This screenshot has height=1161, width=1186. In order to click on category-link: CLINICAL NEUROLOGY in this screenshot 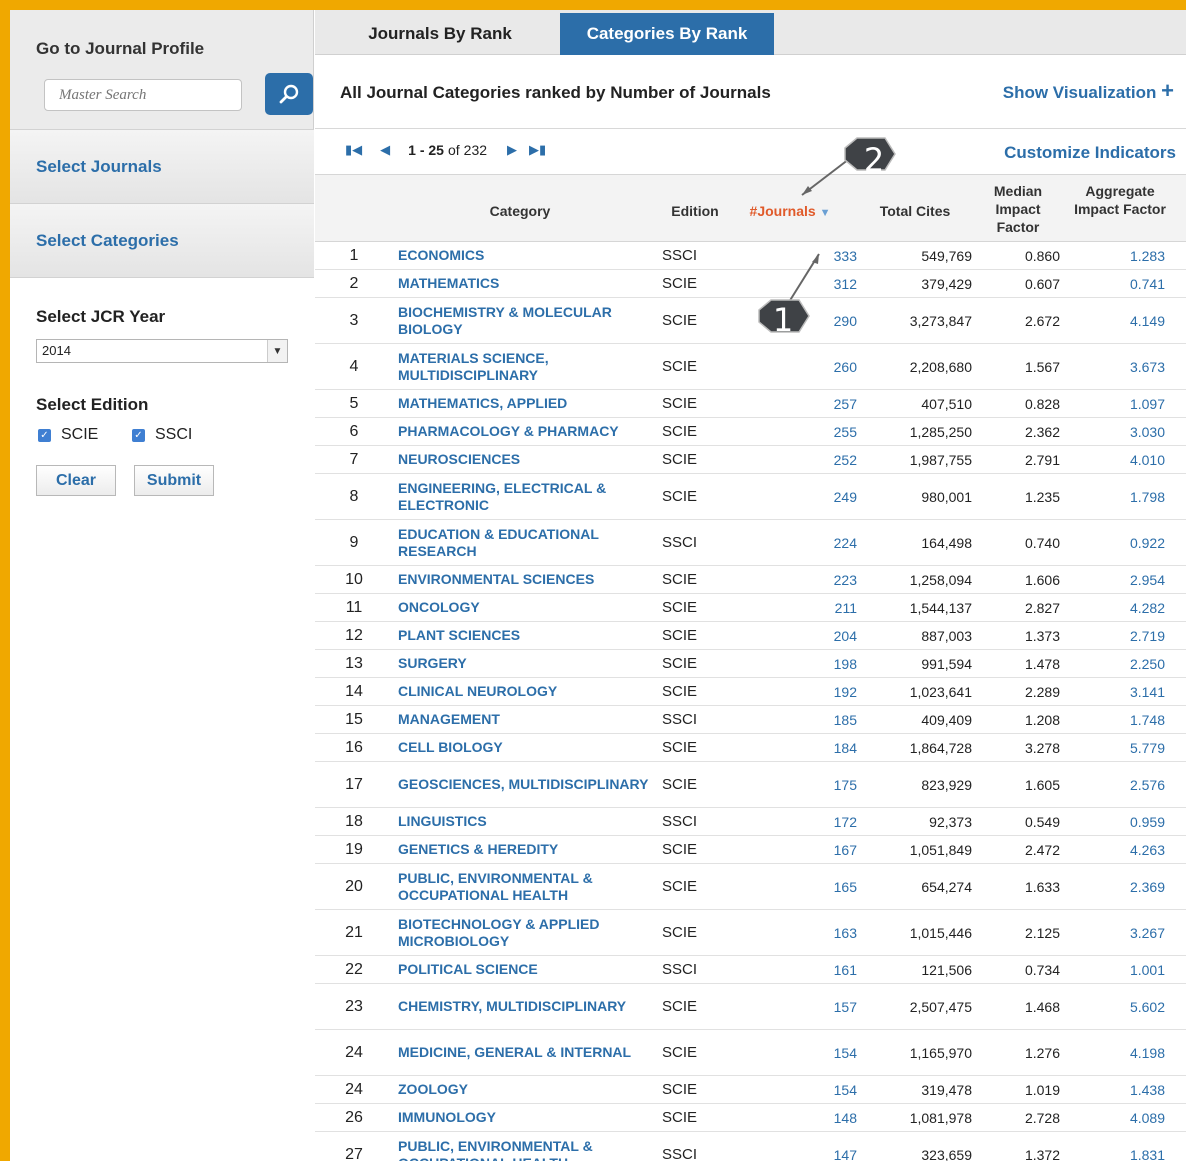, I will do `click(528, 691)`.